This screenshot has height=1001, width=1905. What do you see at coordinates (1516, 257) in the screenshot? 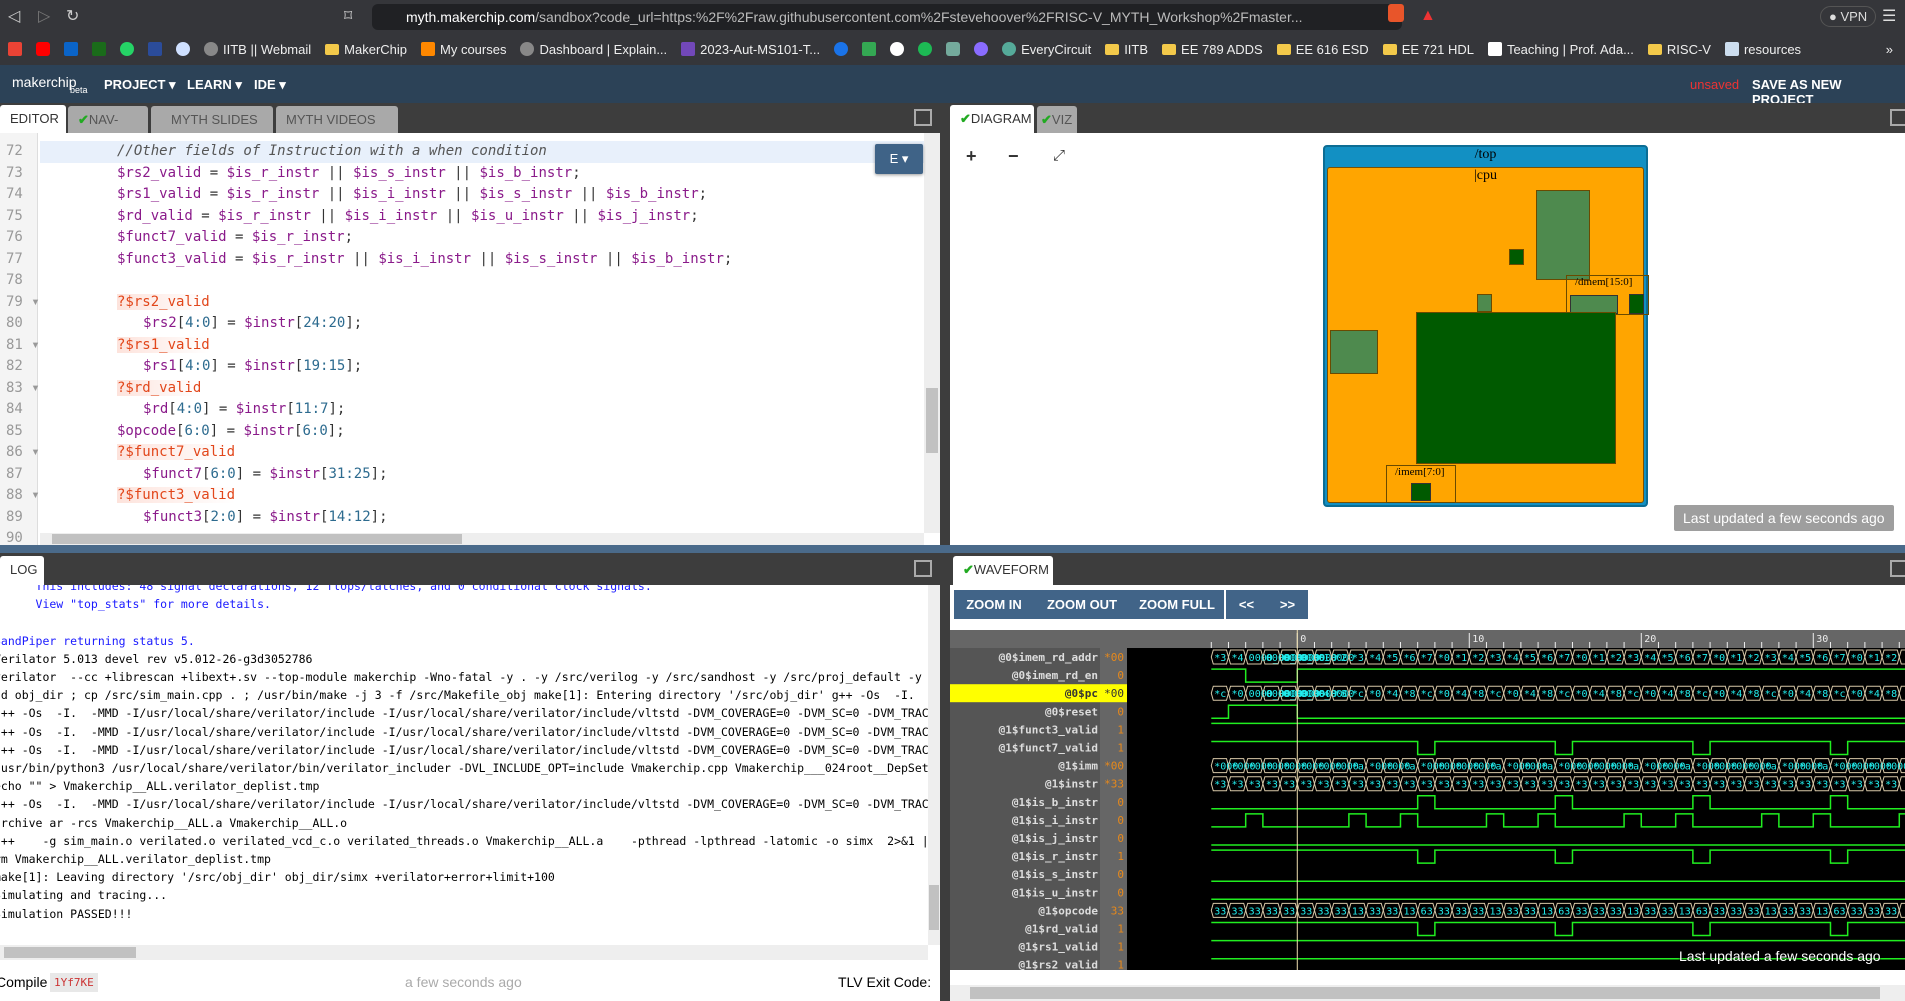
I see `stage-7-block` at bounding box center [1516, 257].